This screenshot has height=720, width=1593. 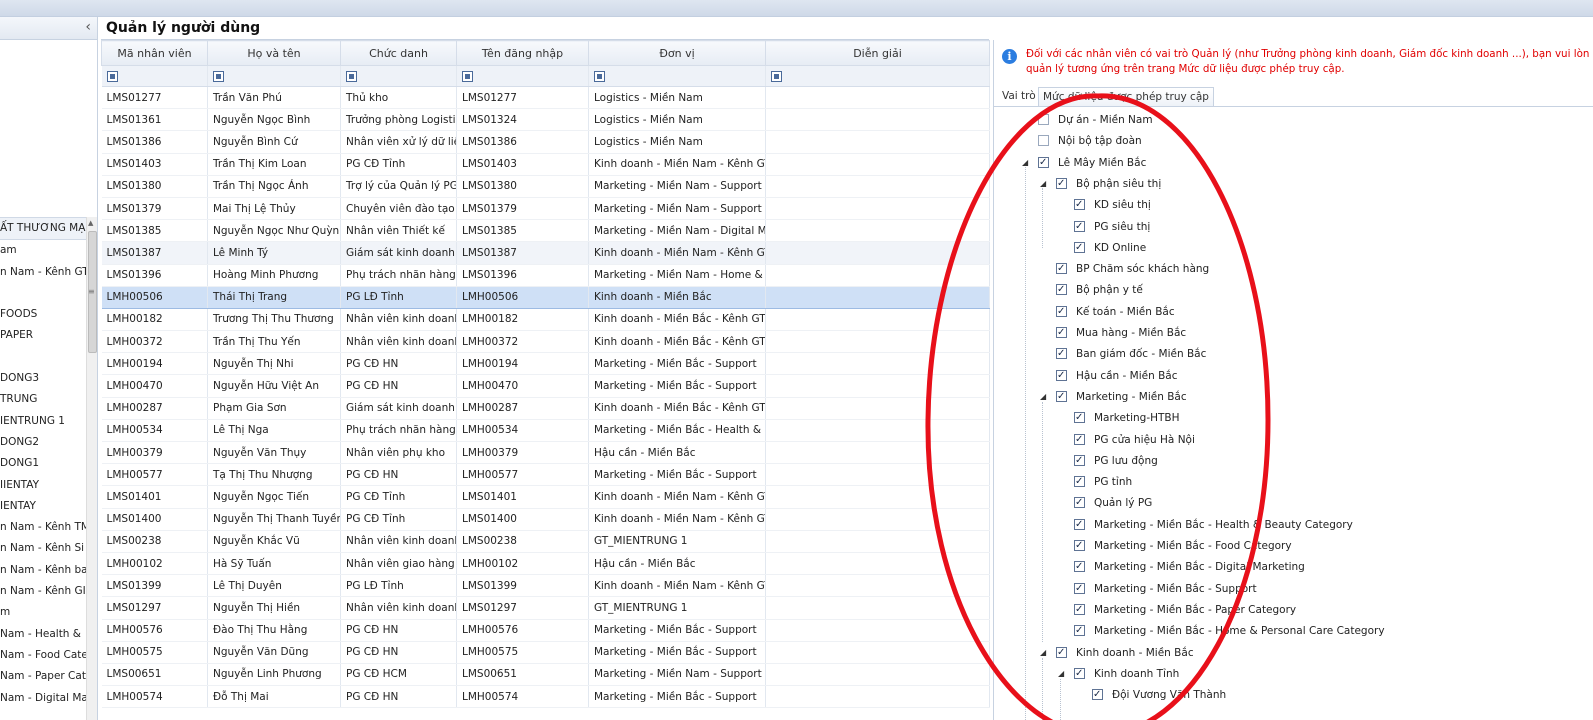 I want to click on column-header: Họ và tên, so click(x=274, y=53).